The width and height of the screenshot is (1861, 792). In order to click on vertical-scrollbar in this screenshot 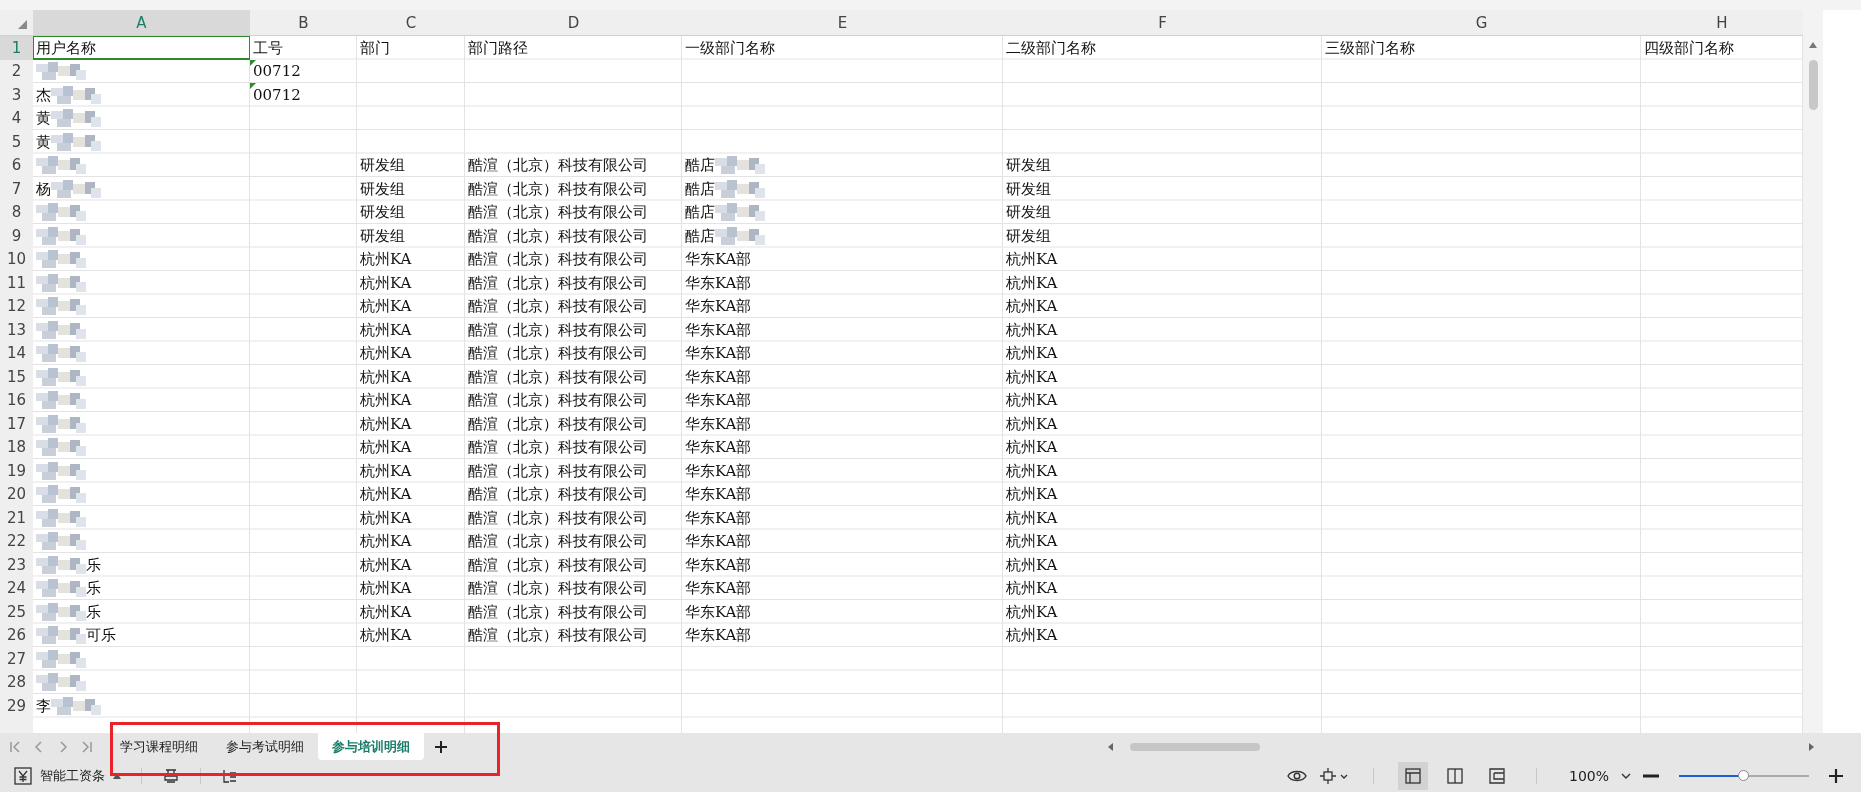, I will do `click(1813, 371)`.